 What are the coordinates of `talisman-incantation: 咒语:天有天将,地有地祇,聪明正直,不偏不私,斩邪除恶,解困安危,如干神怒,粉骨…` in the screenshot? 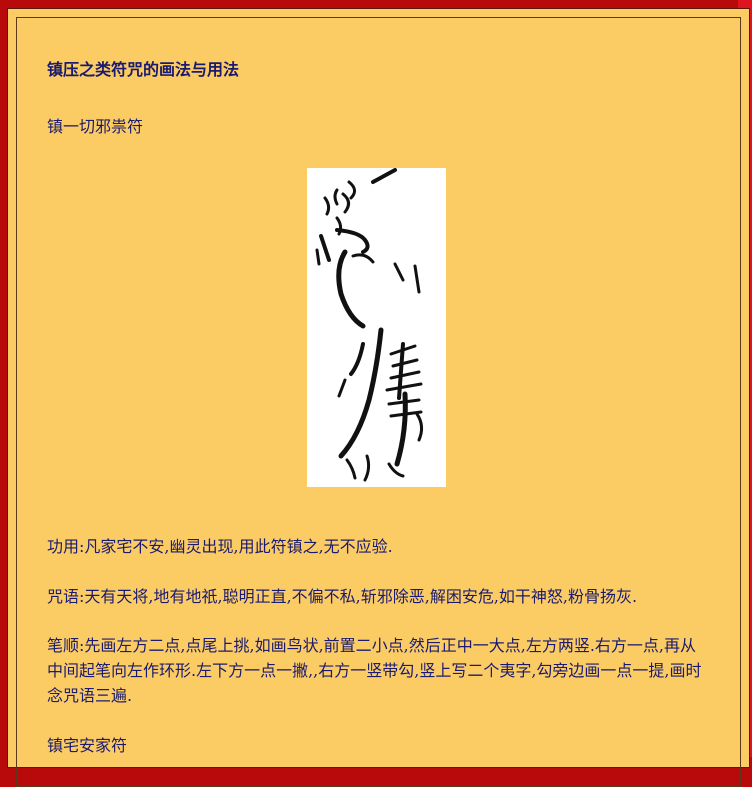 It's located at (342, 596).